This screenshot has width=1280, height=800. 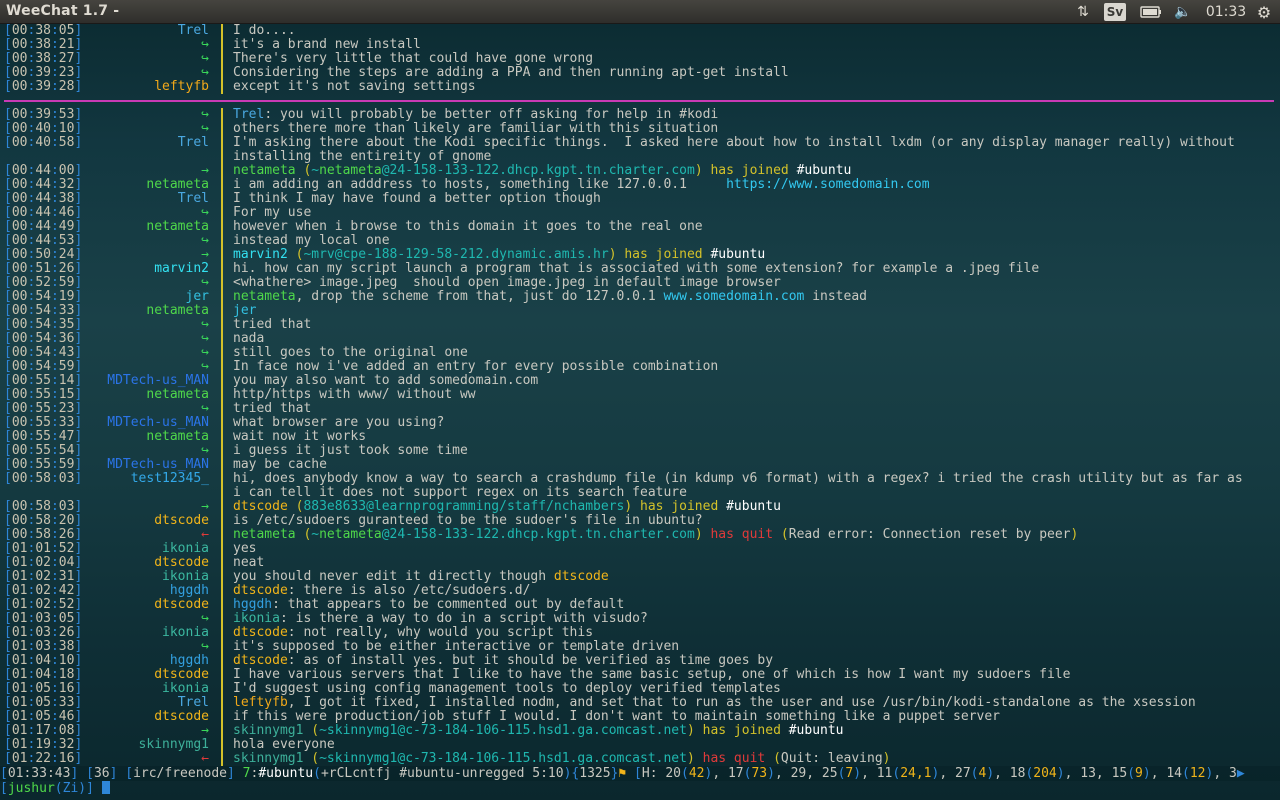 I want to click on status-segment: 01:33:43, so click(x=39, y=773).